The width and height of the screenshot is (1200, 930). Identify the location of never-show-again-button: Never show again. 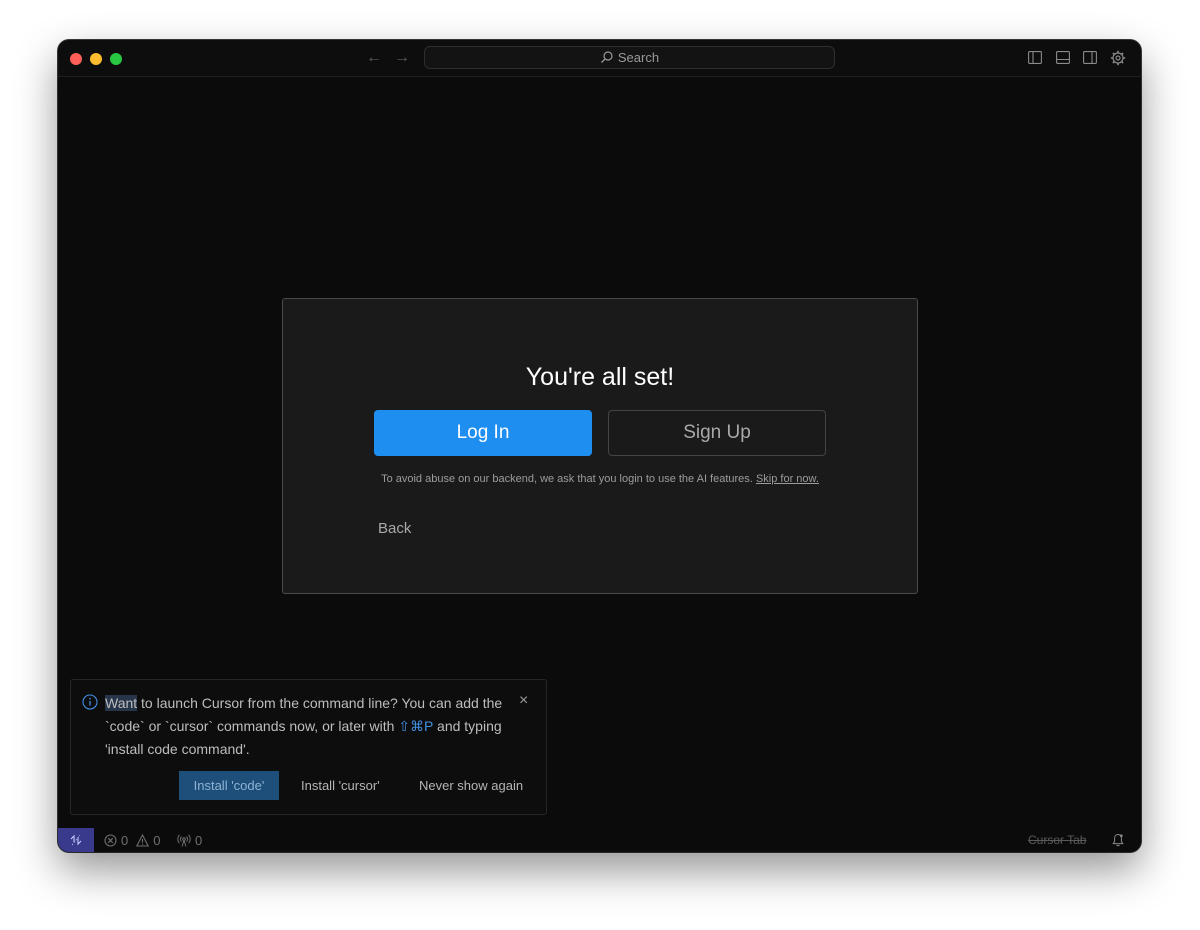
(471, 785).